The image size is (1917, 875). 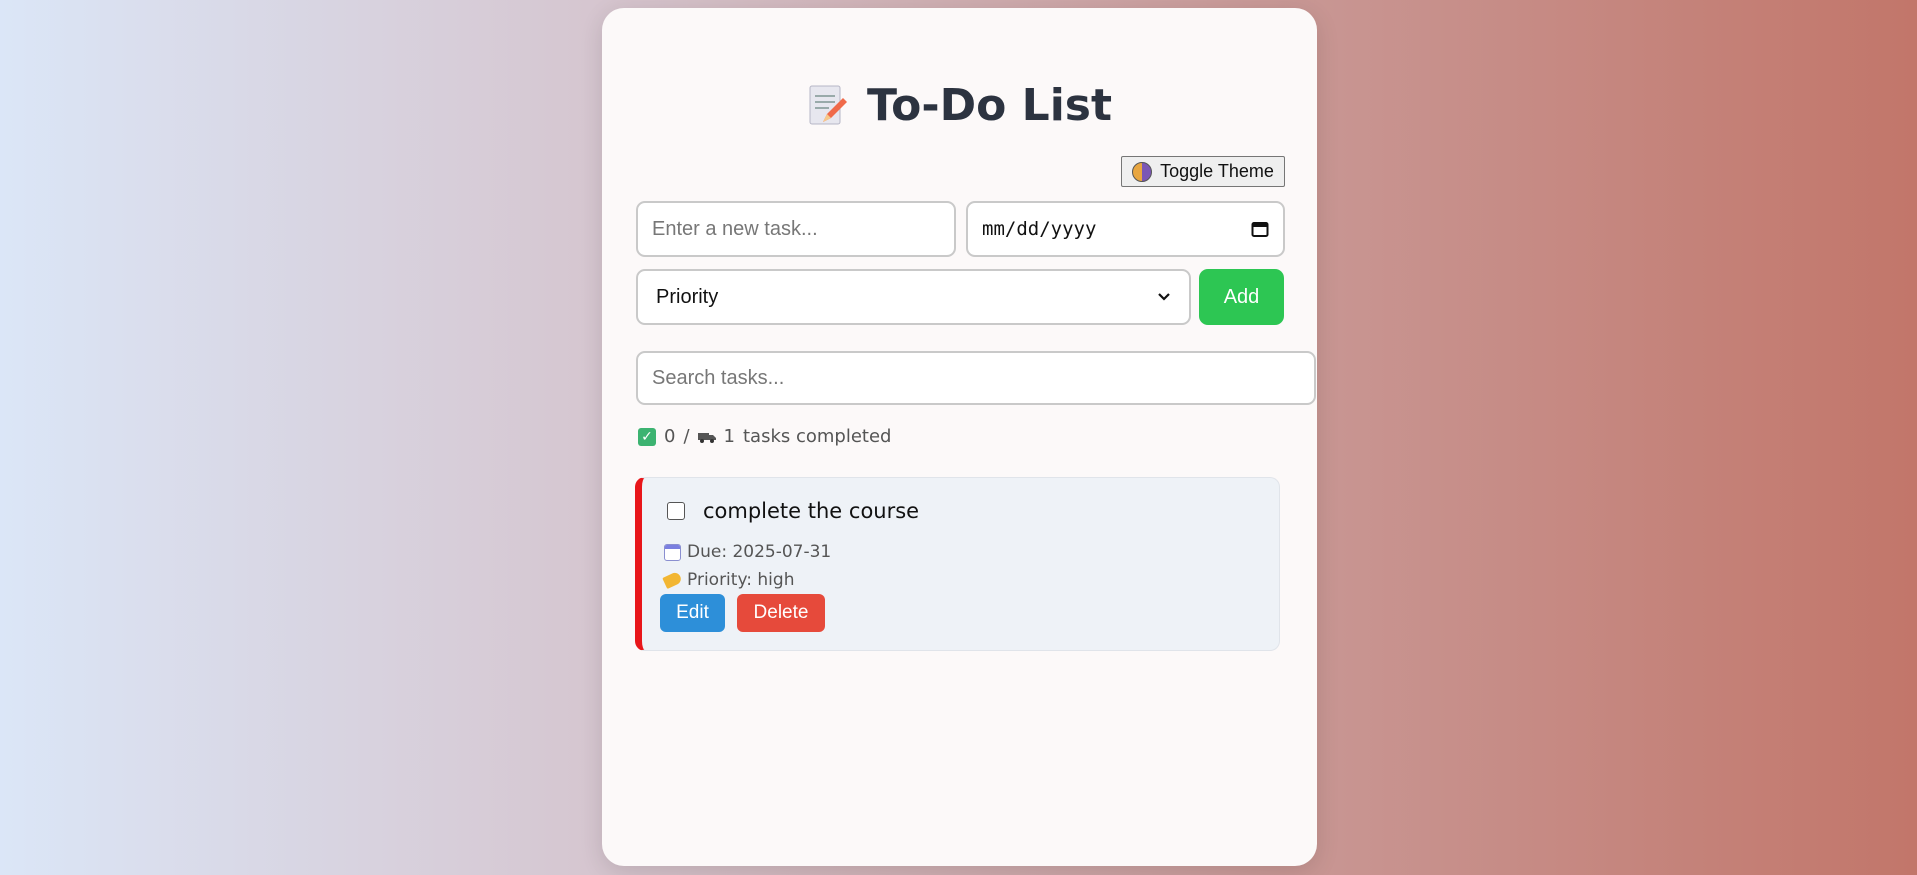 I want to click on truck-icon, so click(x=706, y=437).